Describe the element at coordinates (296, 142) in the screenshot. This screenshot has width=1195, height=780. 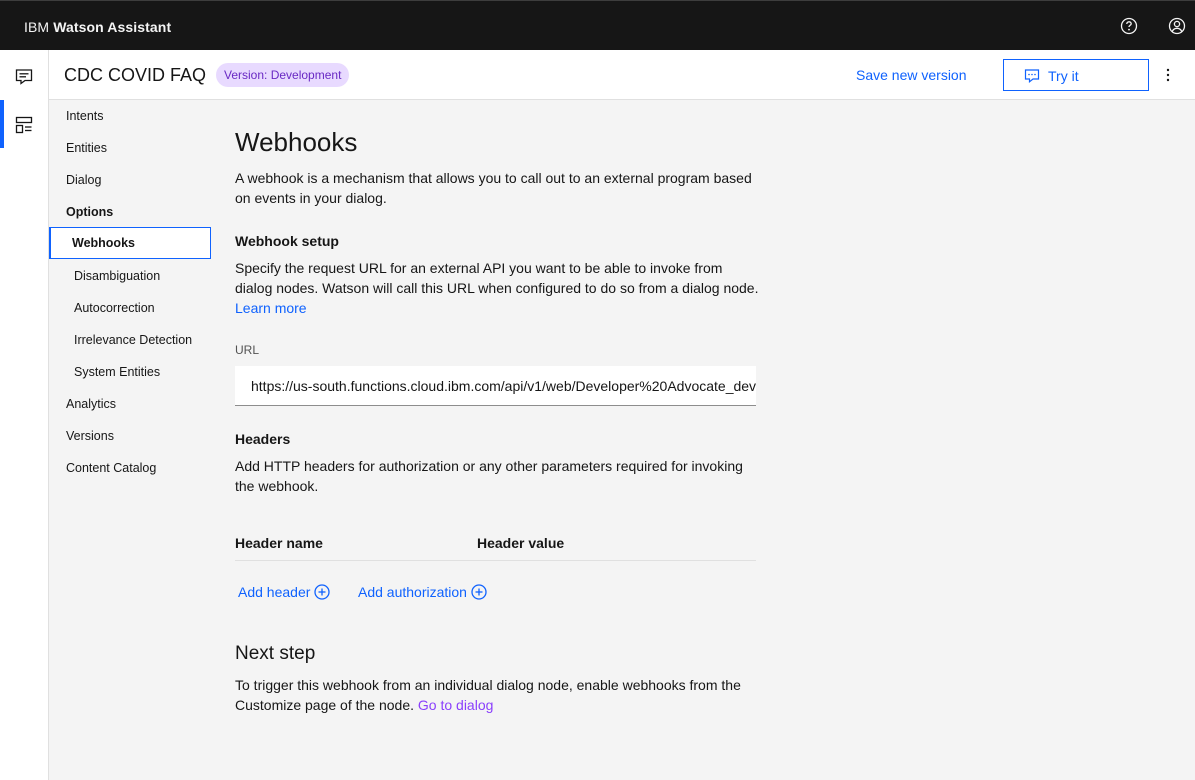
I see `section-title: Webhooks` at that location.